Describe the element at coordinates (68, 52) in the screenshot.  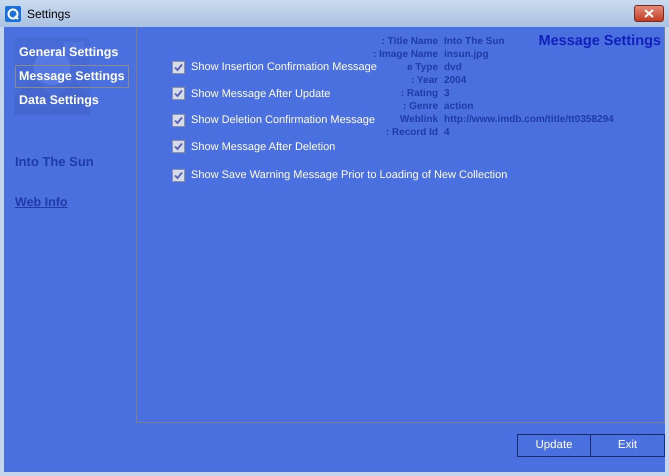
I see `sidebar-item: General Settings` at that location.